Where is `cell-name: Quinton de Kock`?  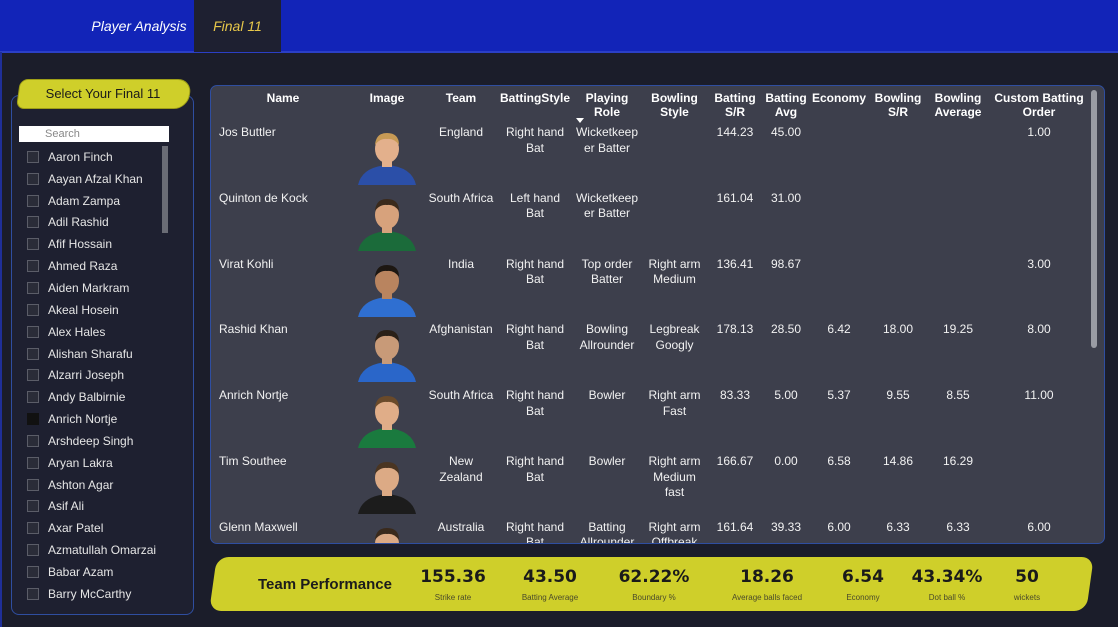
cell-name: Quinton de Kock is located at coordinates (263, 197).